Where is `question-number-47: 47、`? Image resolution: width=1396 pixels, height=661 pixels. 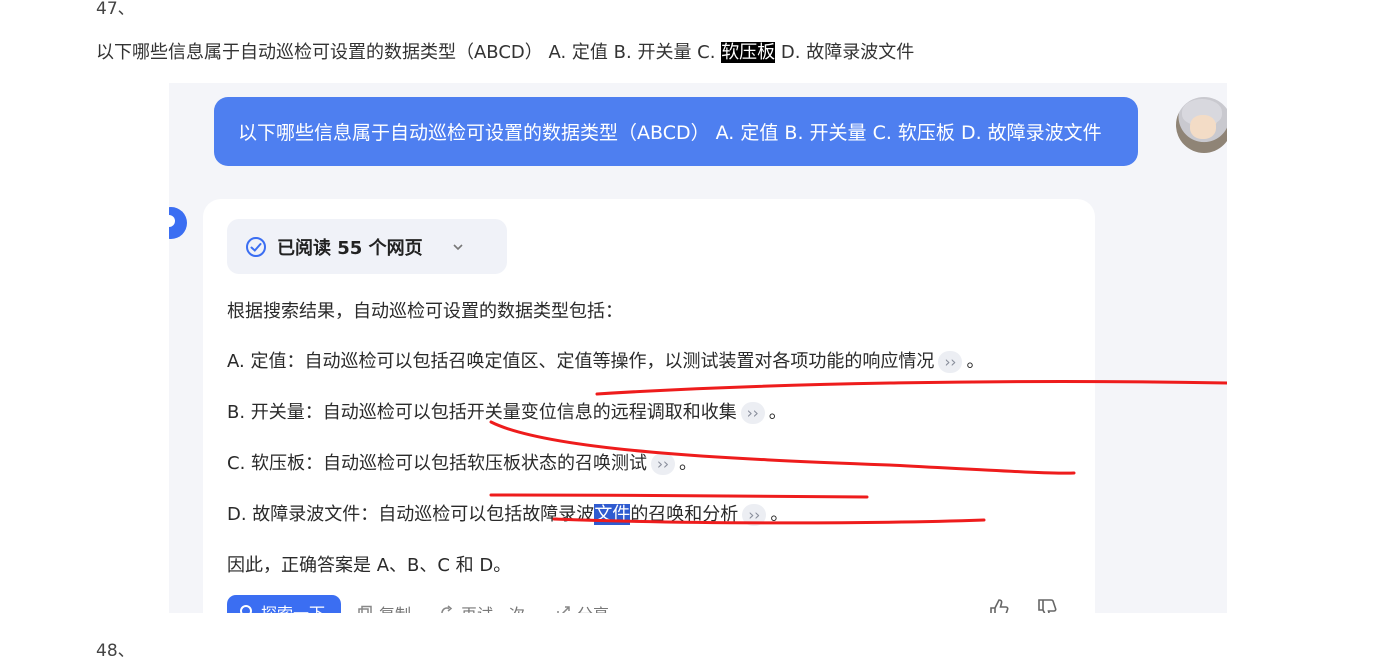 question-number-47: 47、 is located at coordinates (115, 9).